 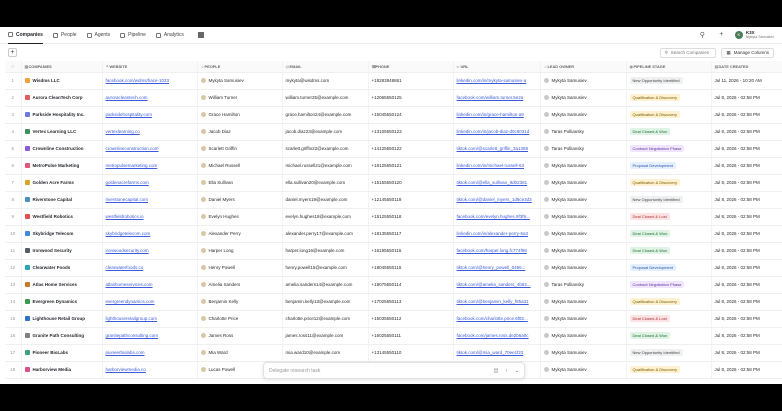 What do you see at coordinates (493, 131) in the screenshot?
I see `profile-link: linkedin.com/in/jacob-diaz-d0c6031d` at bounding box center [493, 131].